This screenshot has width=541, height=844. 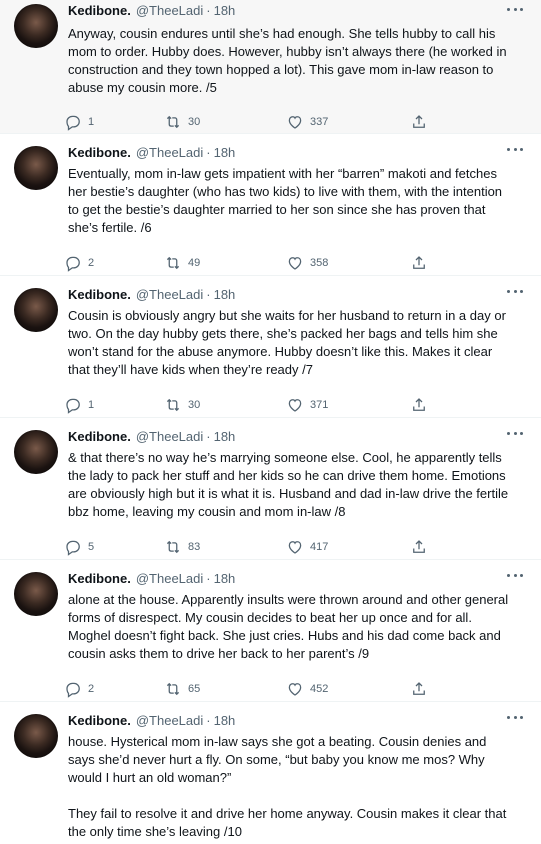 What do you see at coordinates (319, 122) in the screenshot?
I see `like-count: 337` at bounding box center [319, 122].